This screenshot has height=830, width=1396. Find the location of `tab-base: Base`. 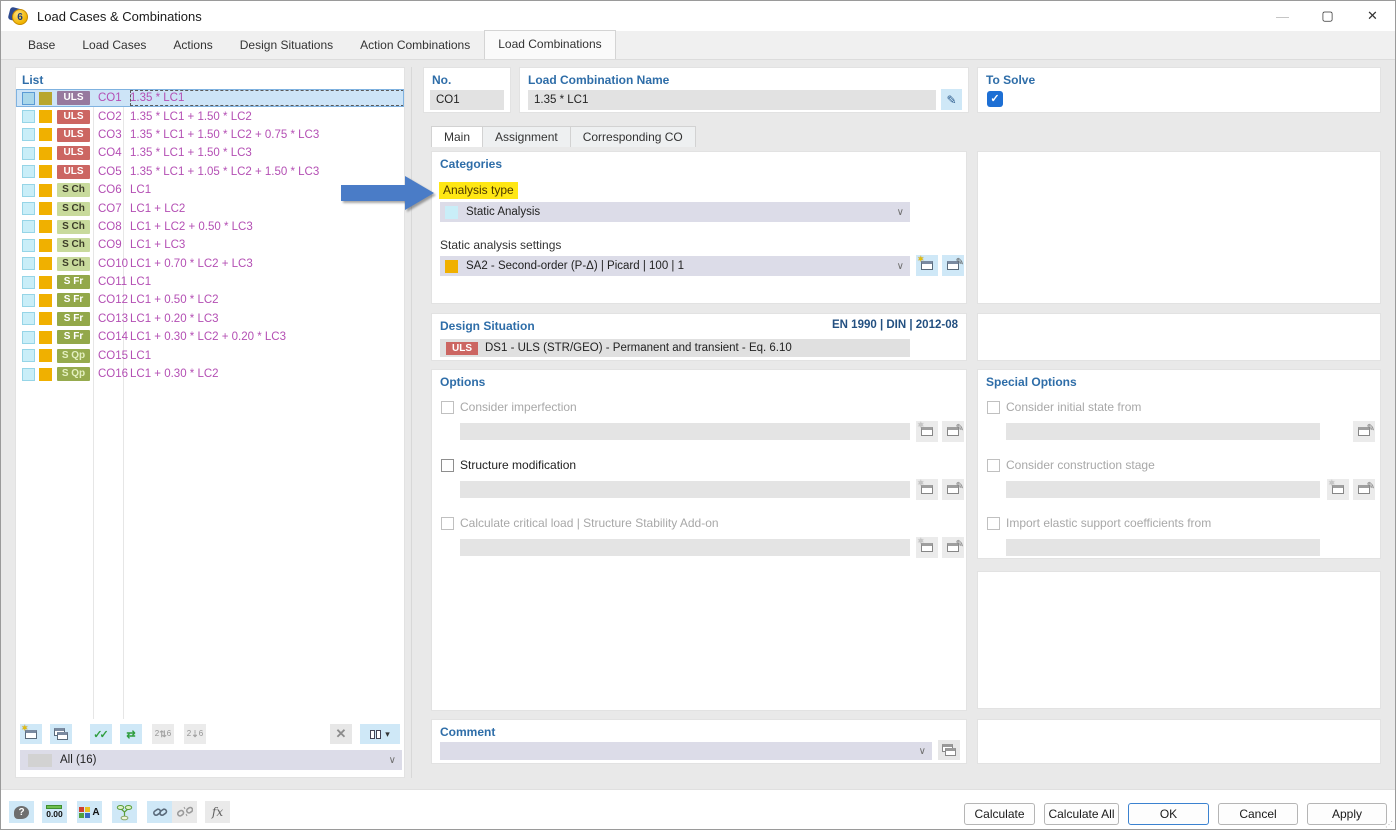

tab-base: Base is located at coordinates (41, 45).